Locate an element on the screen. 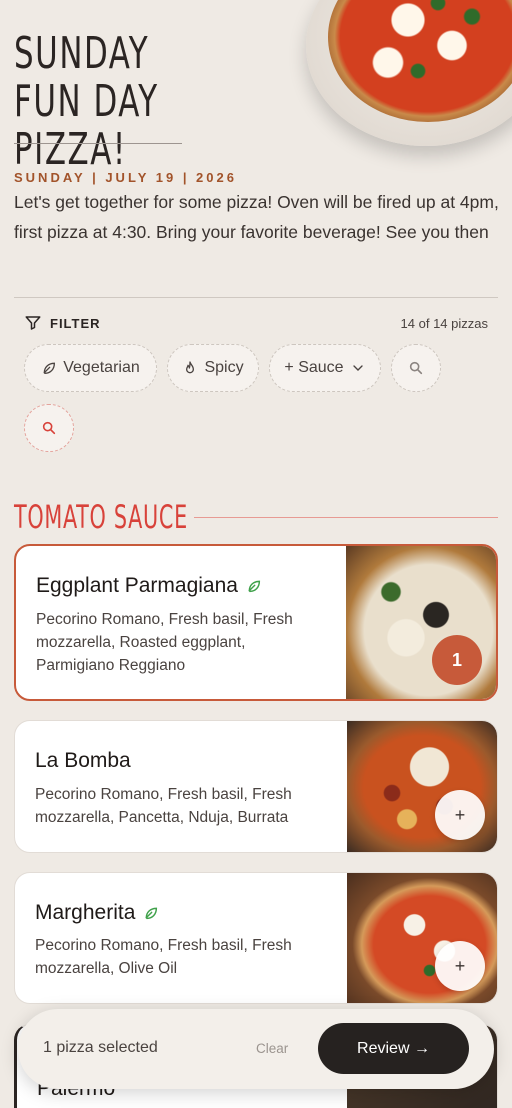 The width and height of the screenshot is (512, 1108). divider is located at coordinates (256, 297).